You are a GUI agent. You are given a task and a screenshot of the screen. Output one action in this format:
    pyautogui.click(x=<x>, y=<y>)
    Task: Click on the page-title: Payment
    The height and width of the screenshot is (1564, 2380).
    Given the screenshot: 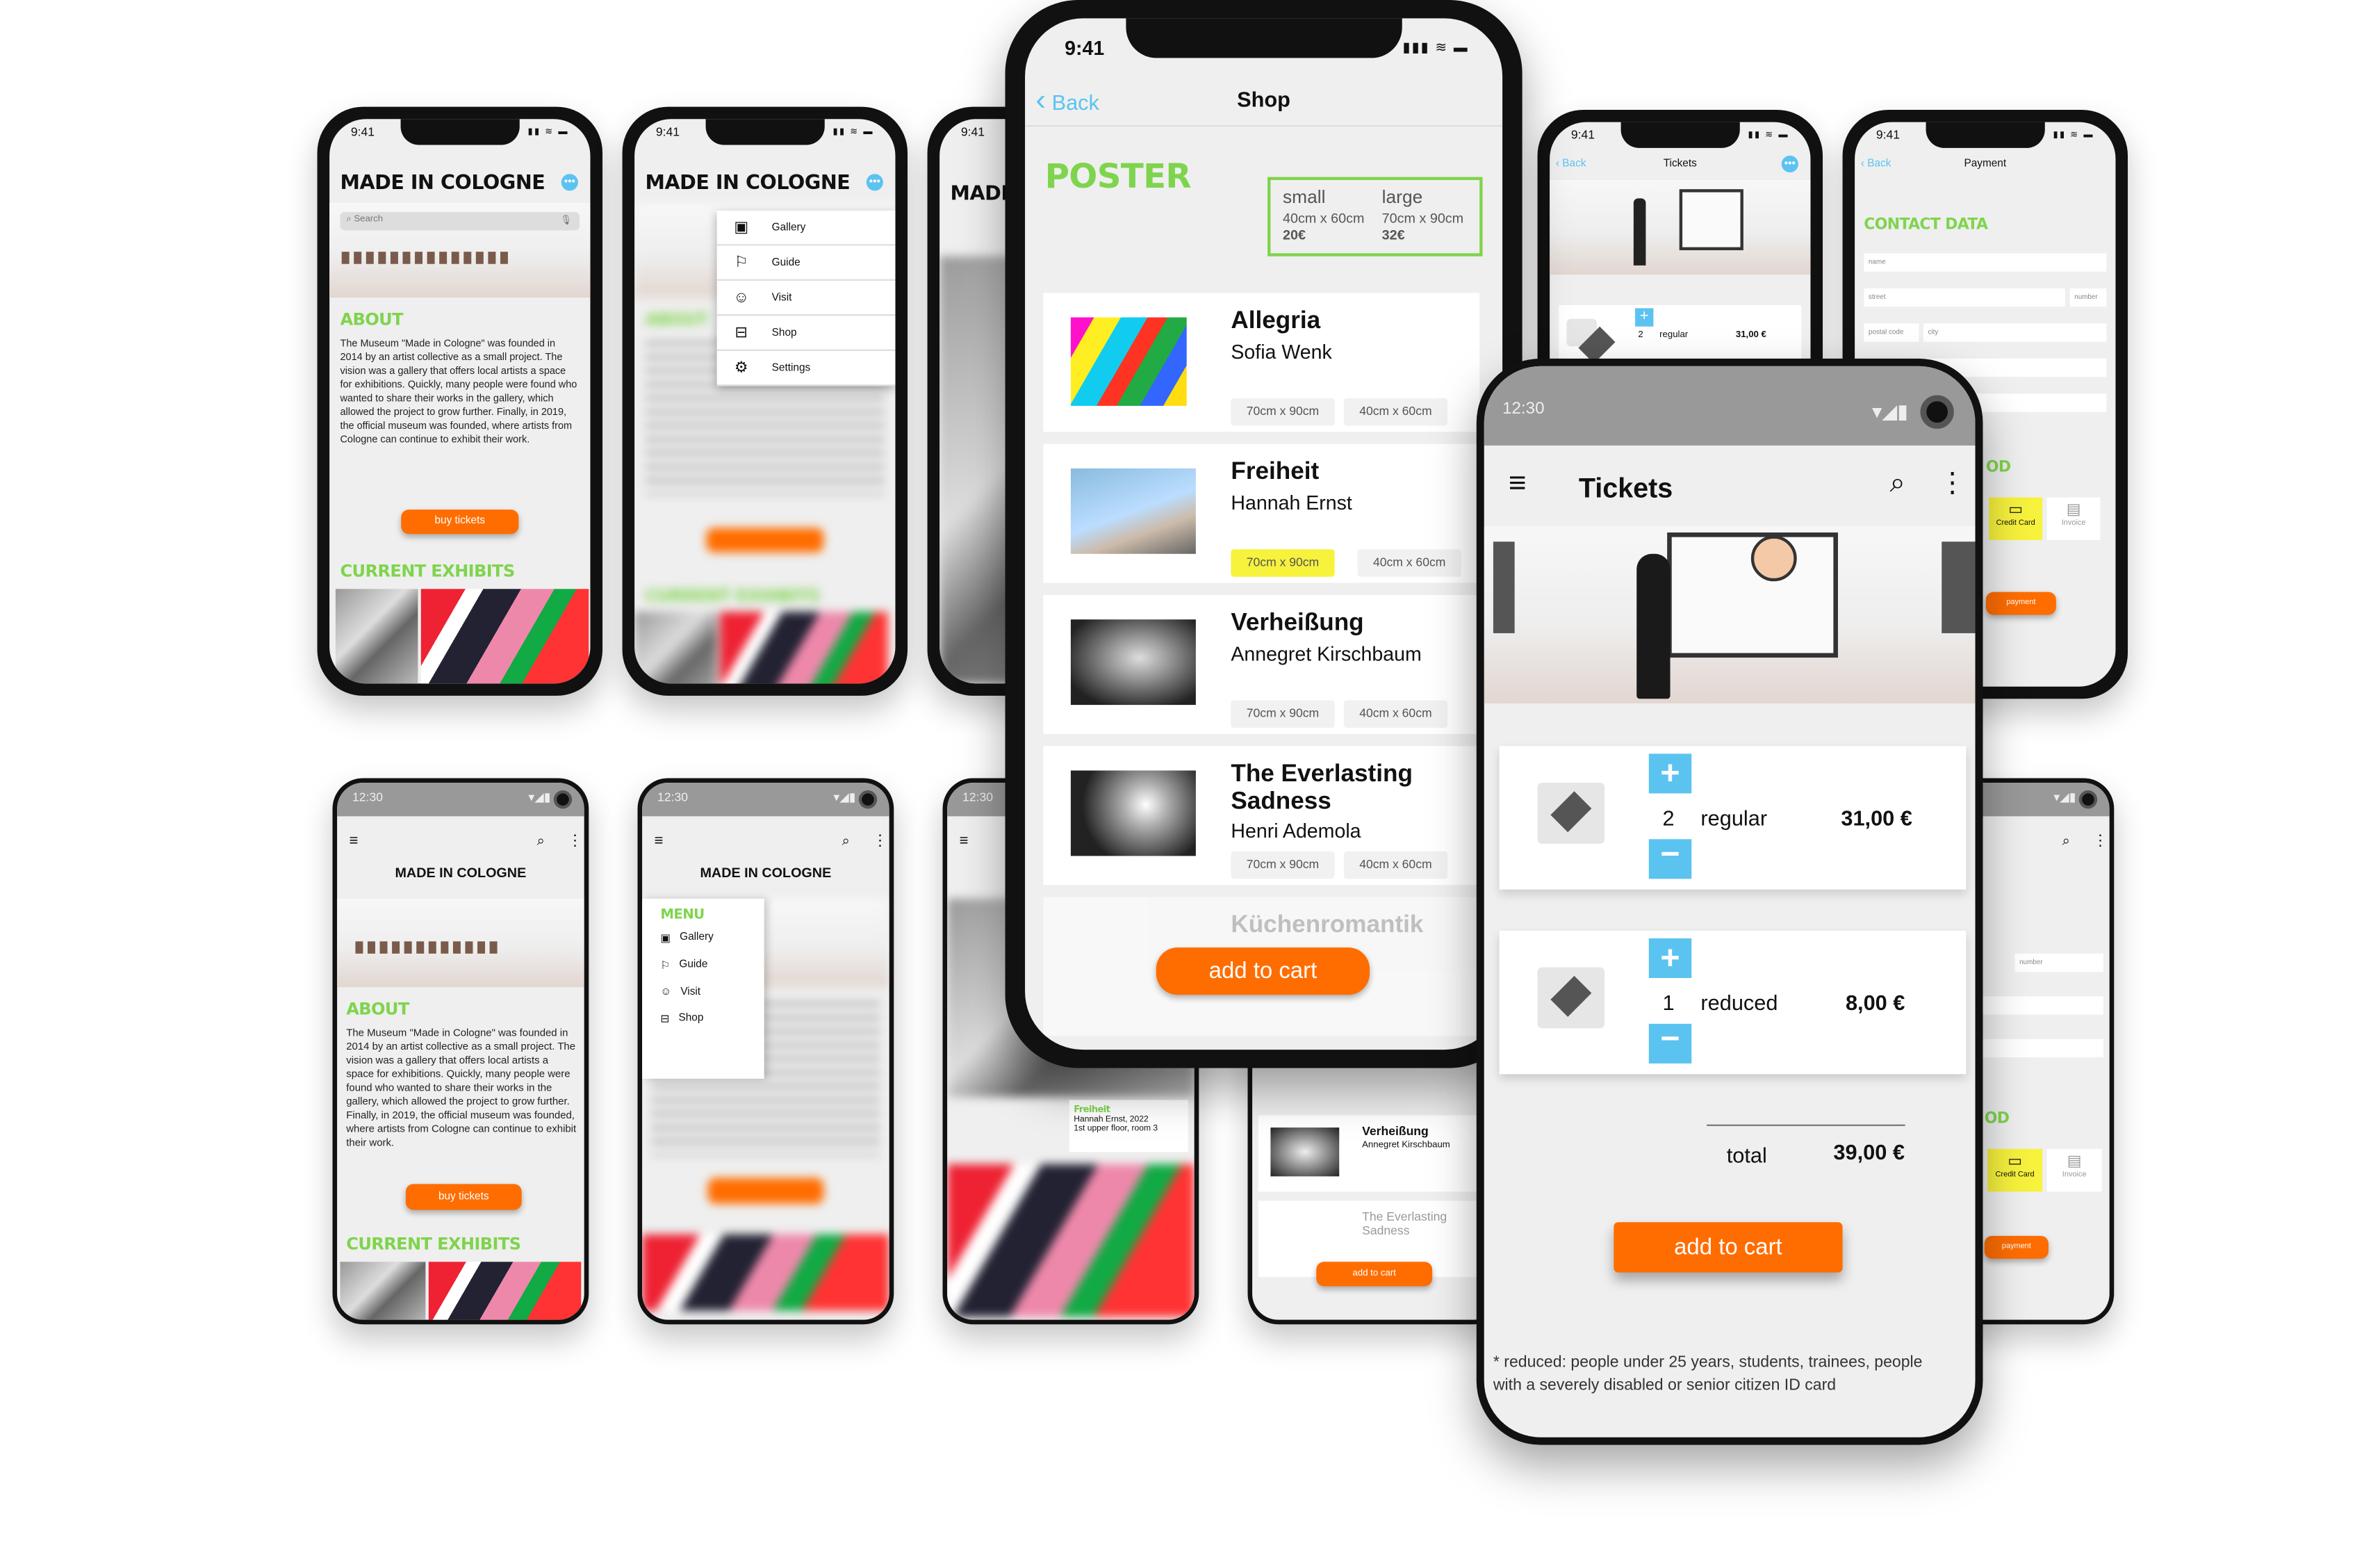 What is the action you would take?
    pyautogui.click(x=1985, y=164)
    